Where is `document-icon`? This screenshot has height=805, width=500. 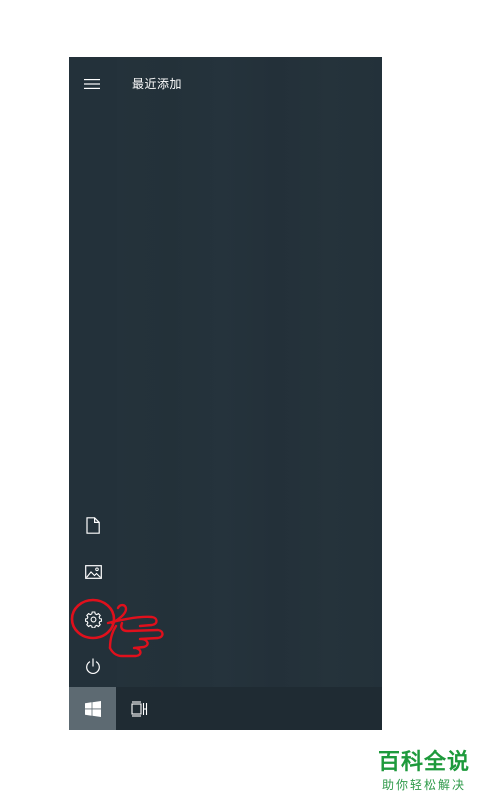 document-icon is located at coordinates (93, 525).